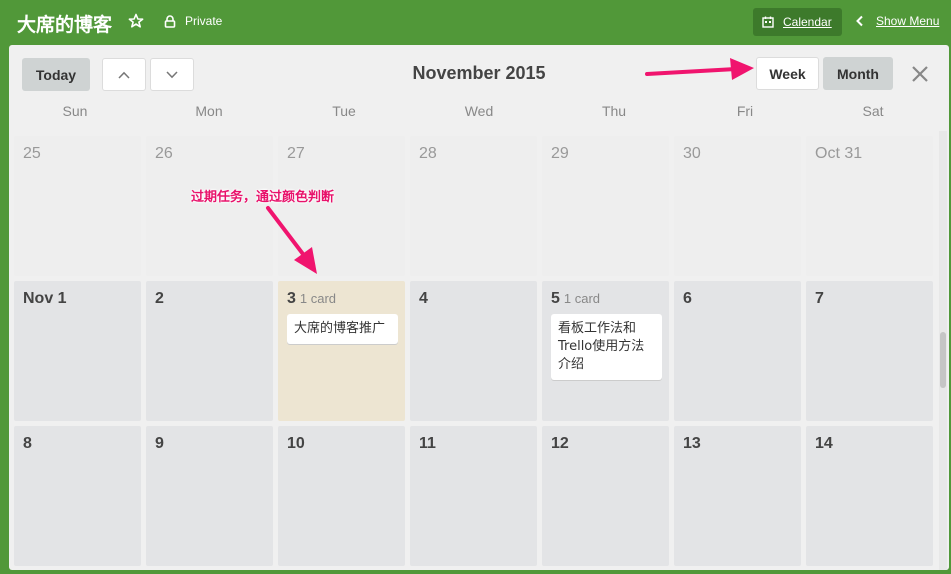  I want to click on day-label: 6, so click(687, 298).